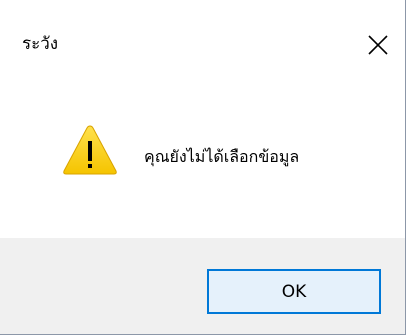 This screenshot has width=406, height=335. I want to click on close-icon, so click(378, 45).